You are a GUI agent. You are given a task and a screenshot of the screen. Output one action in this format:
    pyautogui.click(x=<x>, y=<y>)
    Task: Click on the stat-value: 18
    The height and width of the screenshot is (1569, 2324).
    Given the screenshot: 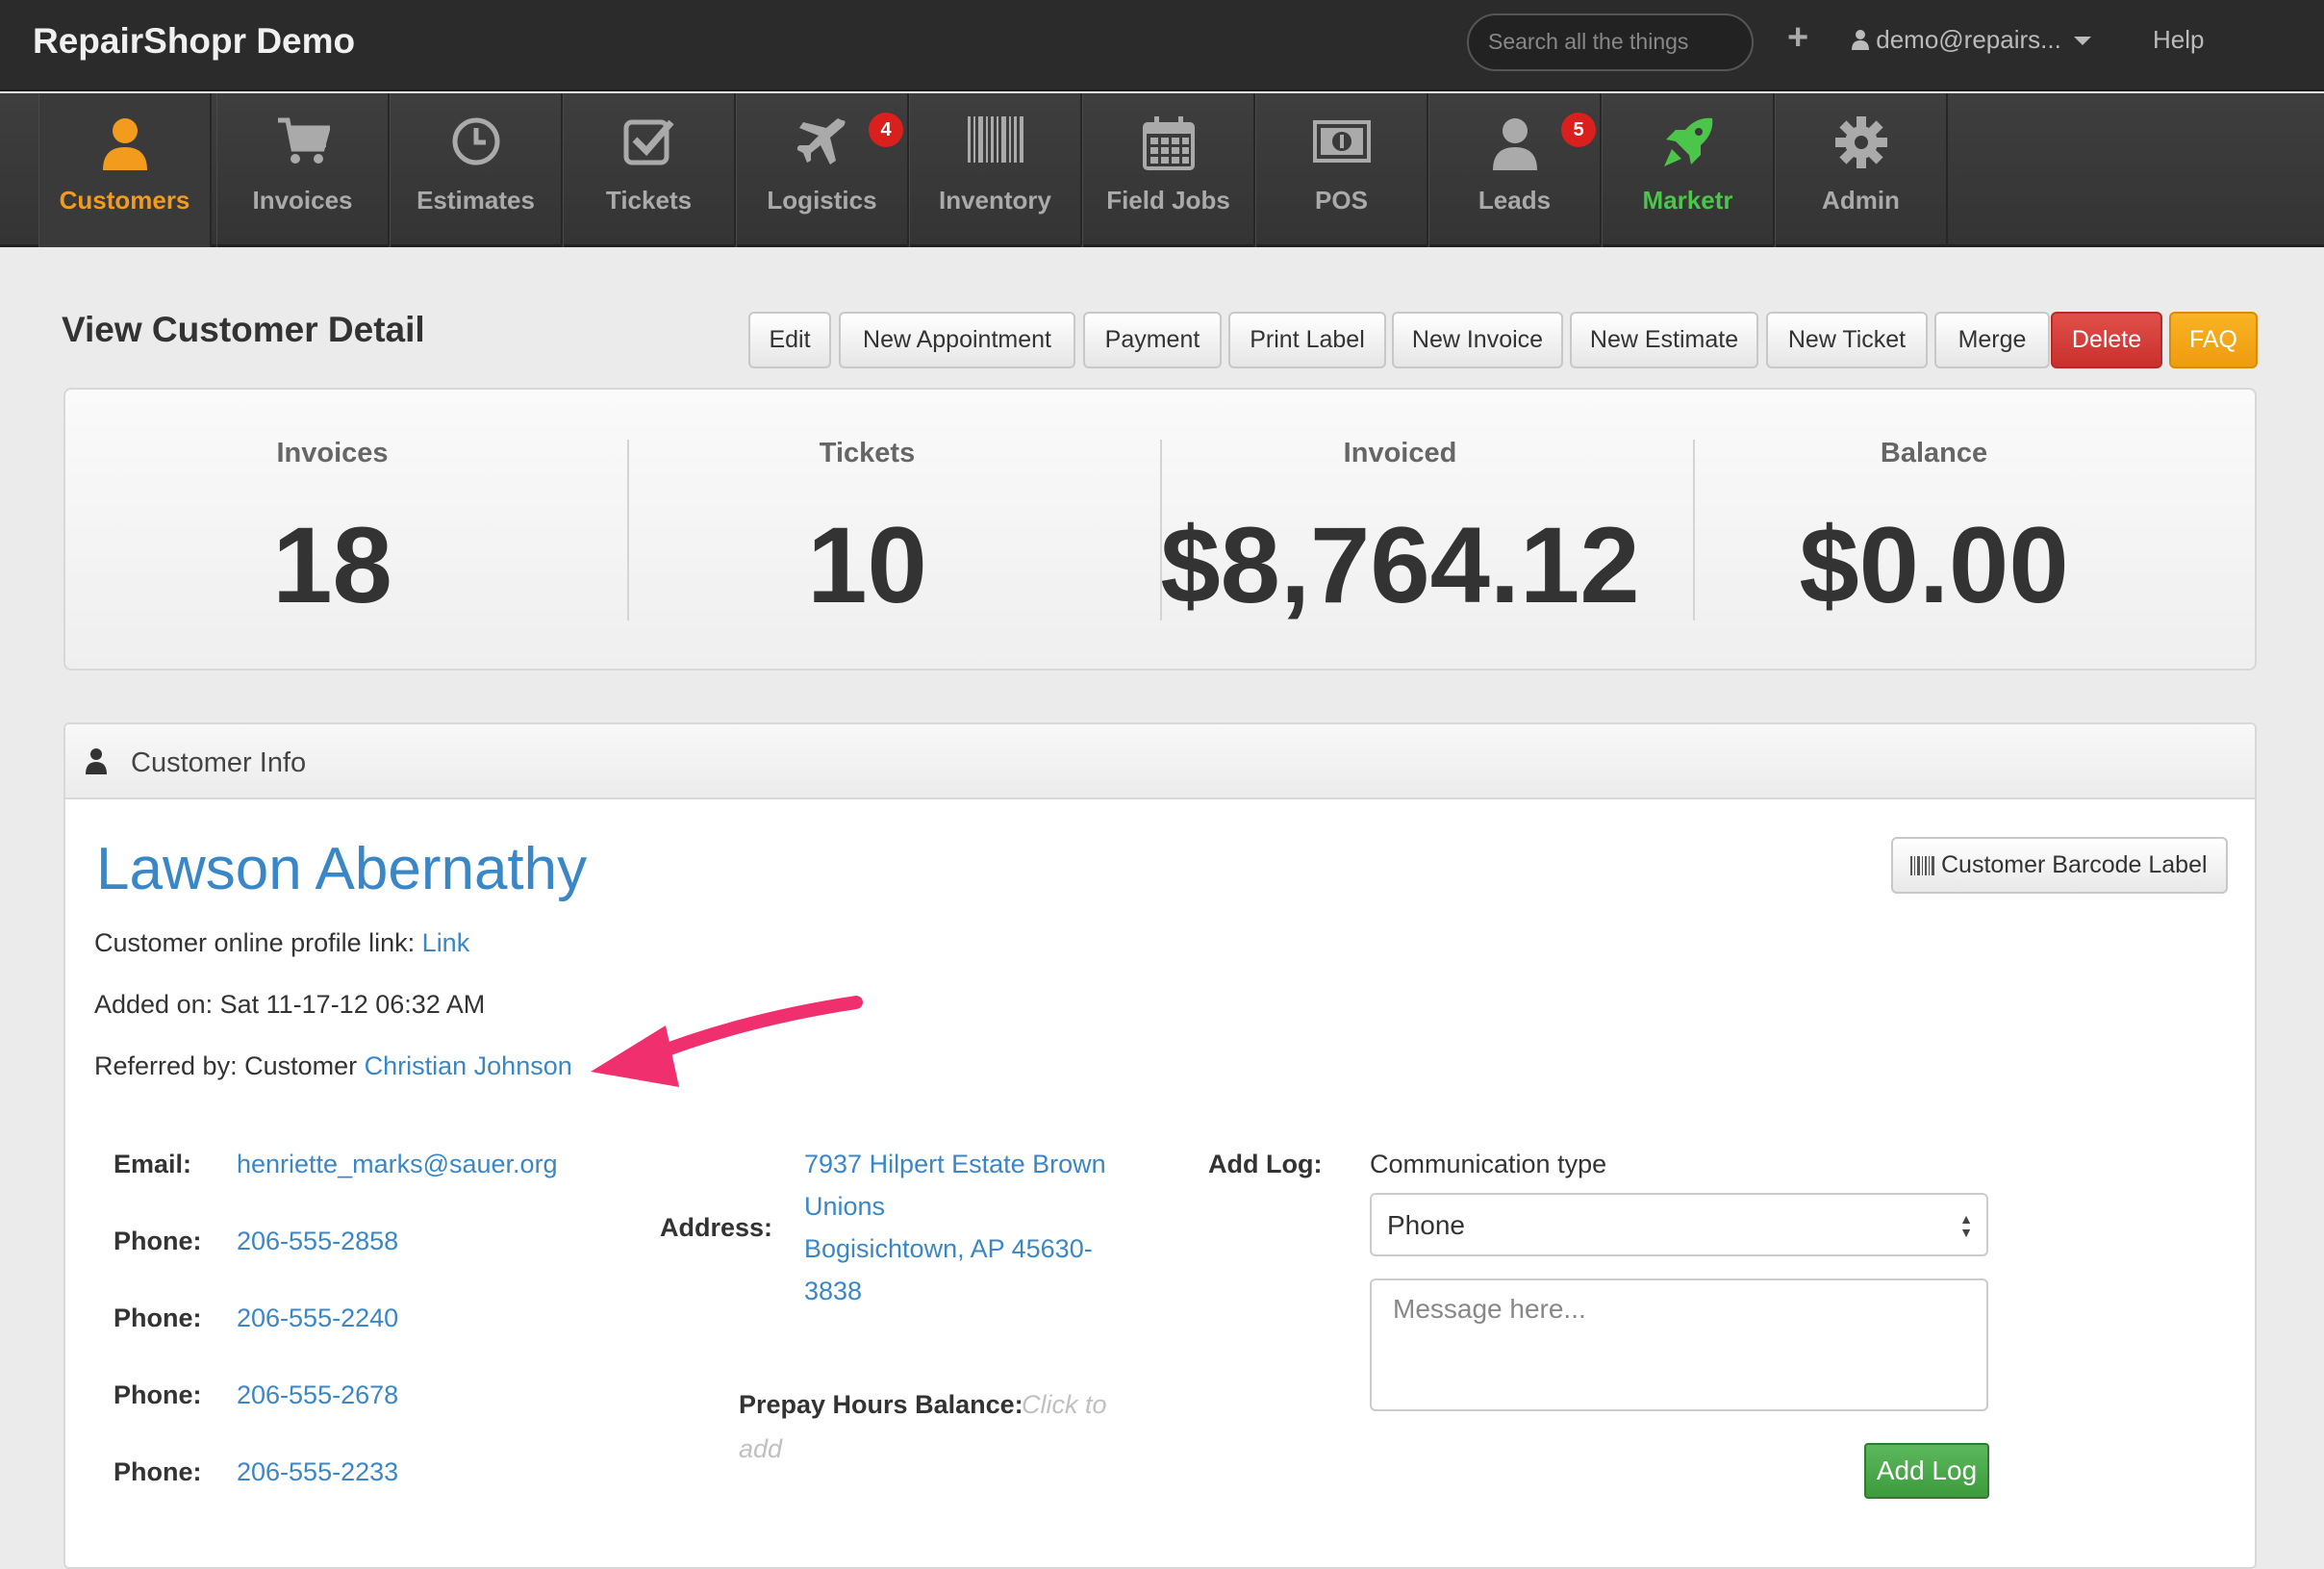 What is the action you would take?
    pyautogui.click(x=332, y=565)
    